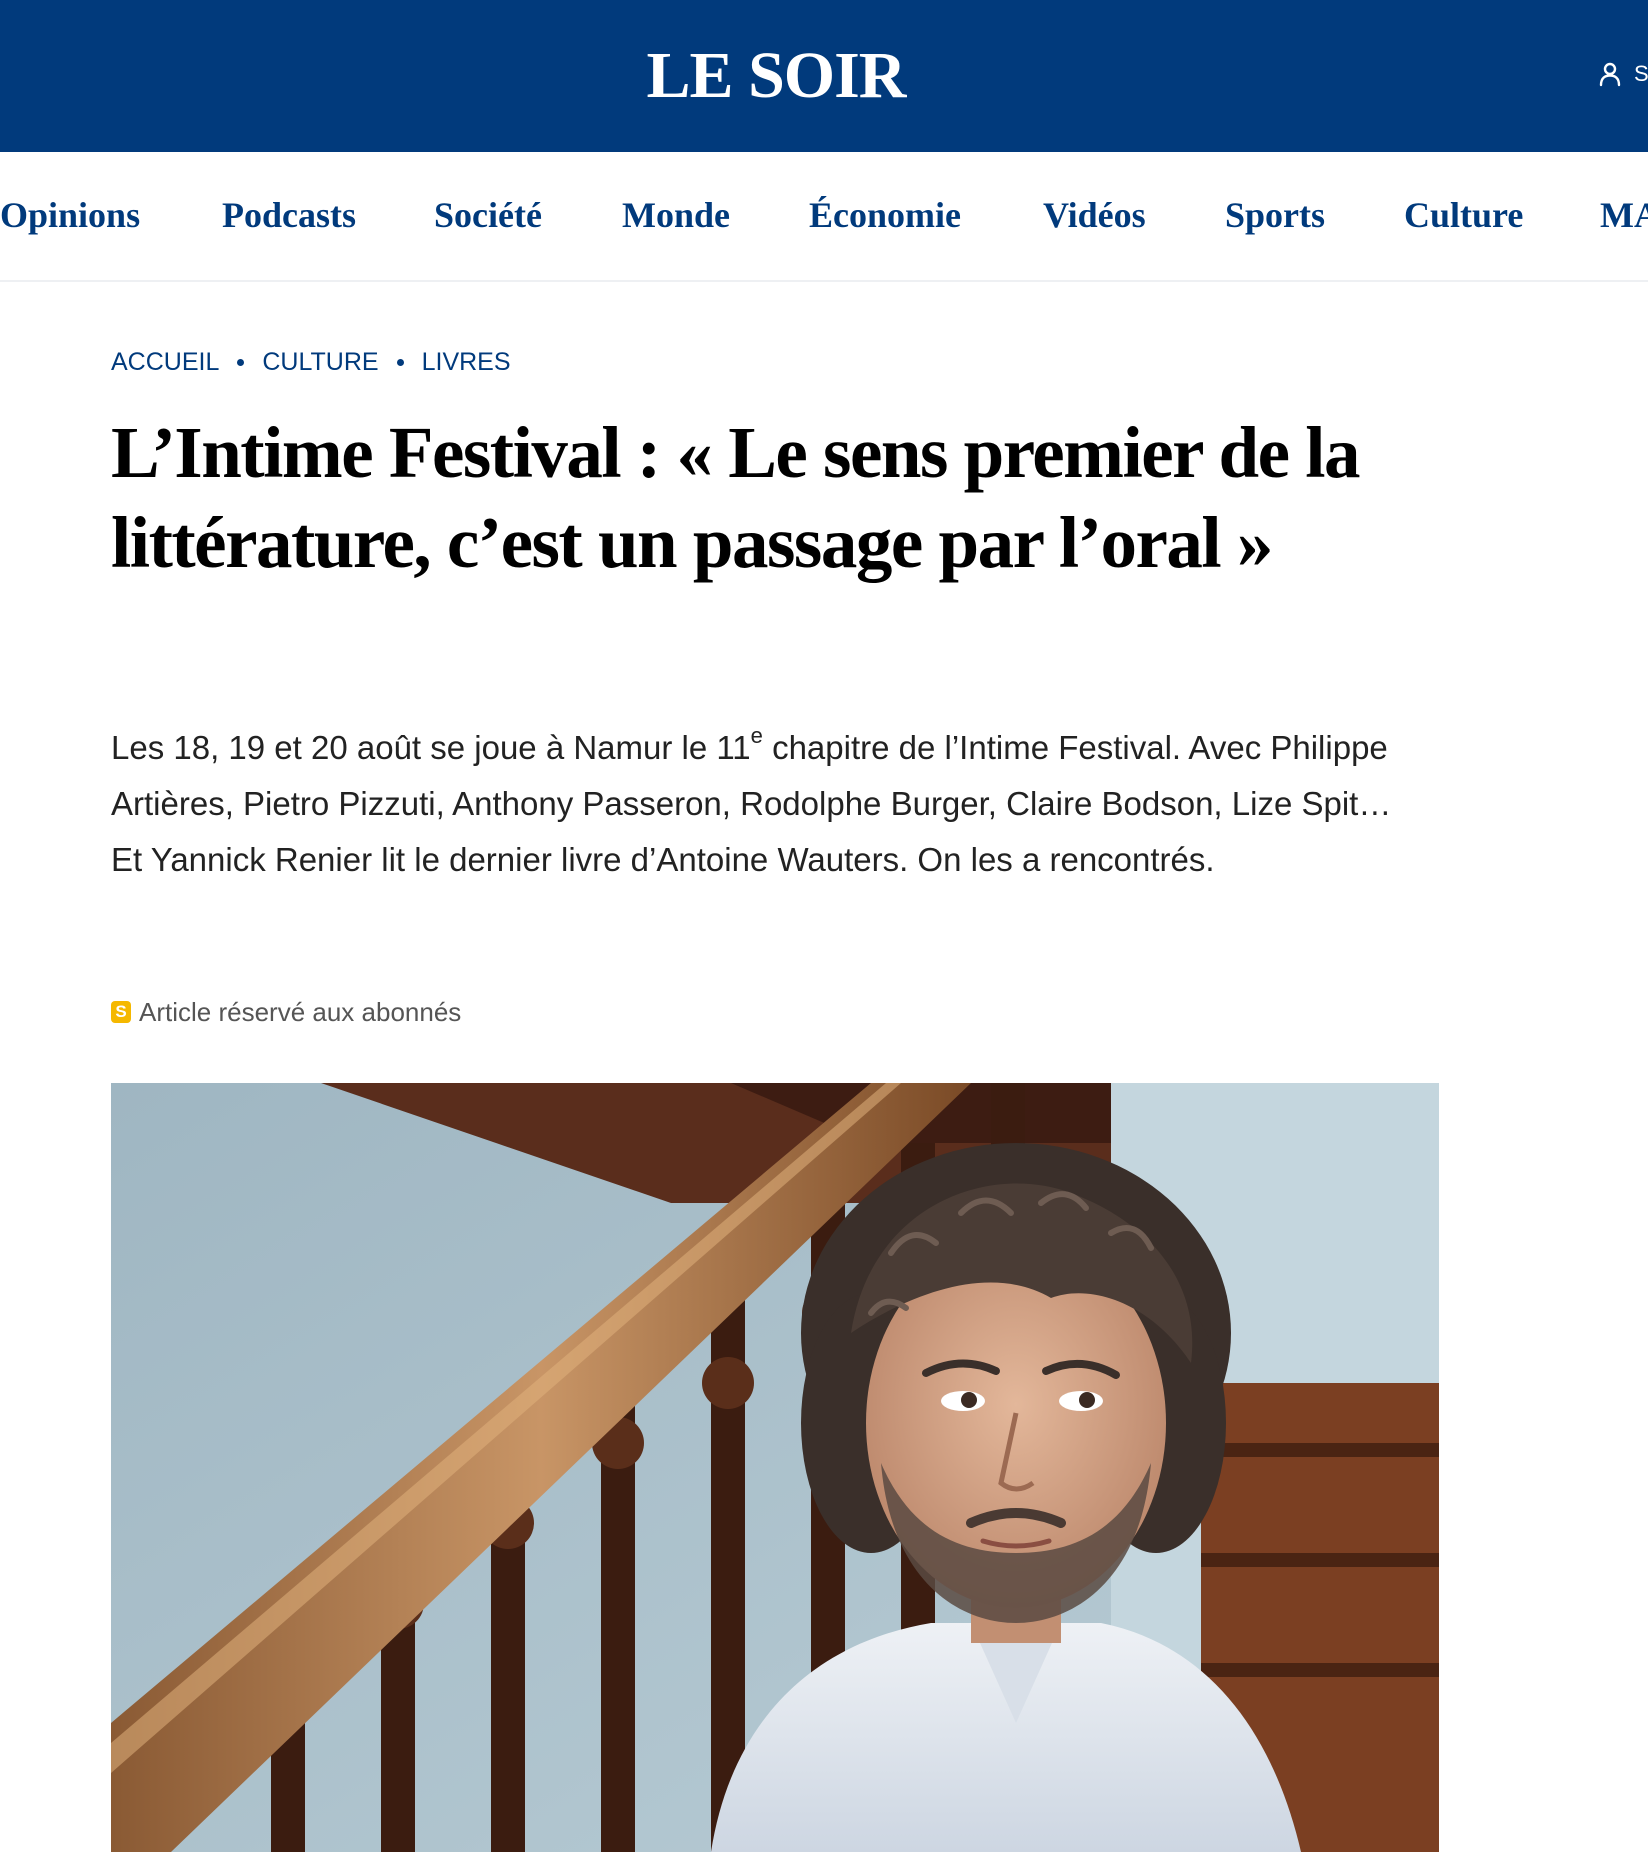 This screenshot has width=1648, height=1852. I want to click on nav-item-culture: Culture, so click(1463, 215).